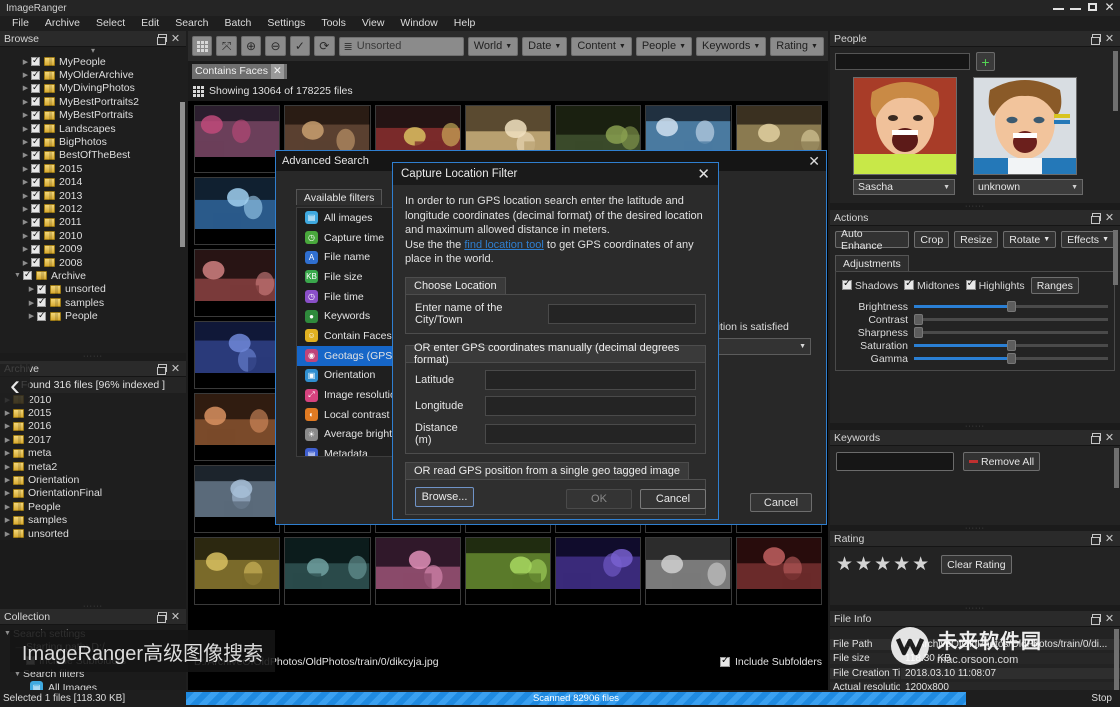 The image size is (1120, 707). I want to click on find-location-tool-link: find location tool, so click(504, 245).